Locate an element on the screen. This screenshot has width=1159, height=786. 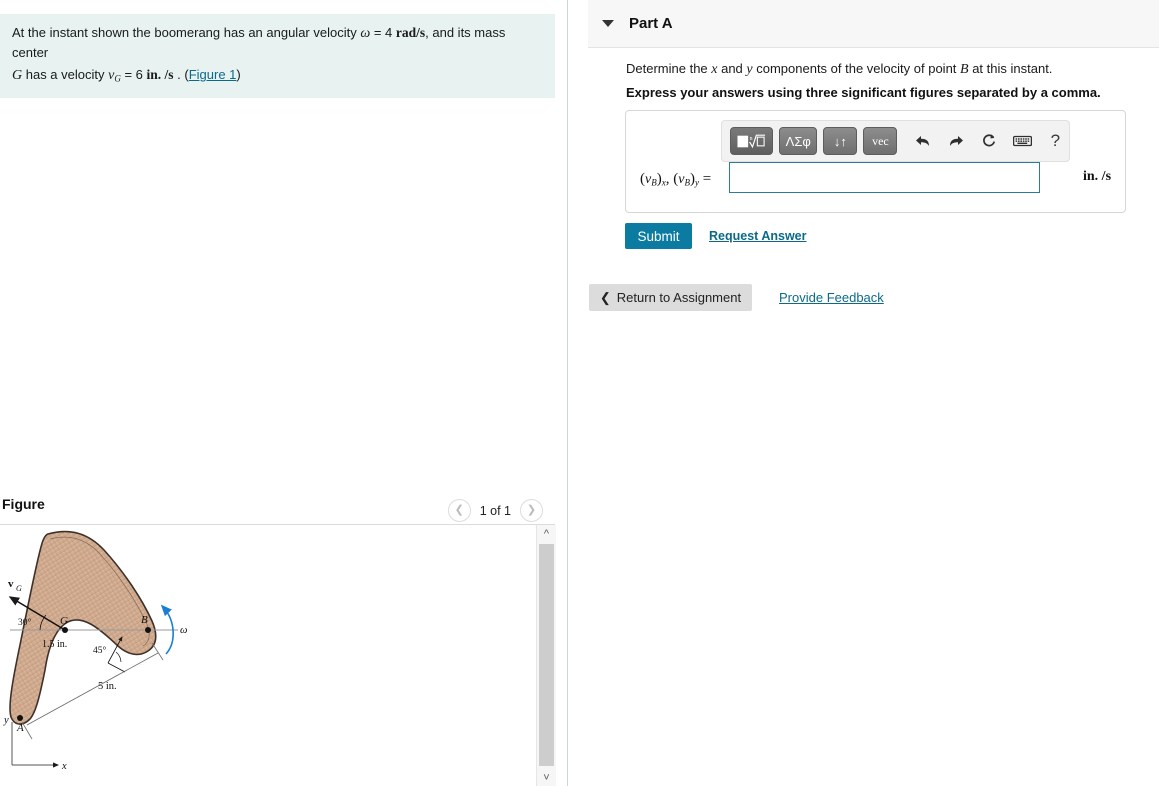
chevron-right-icon: ❯ is located at coordinates (531, 510).